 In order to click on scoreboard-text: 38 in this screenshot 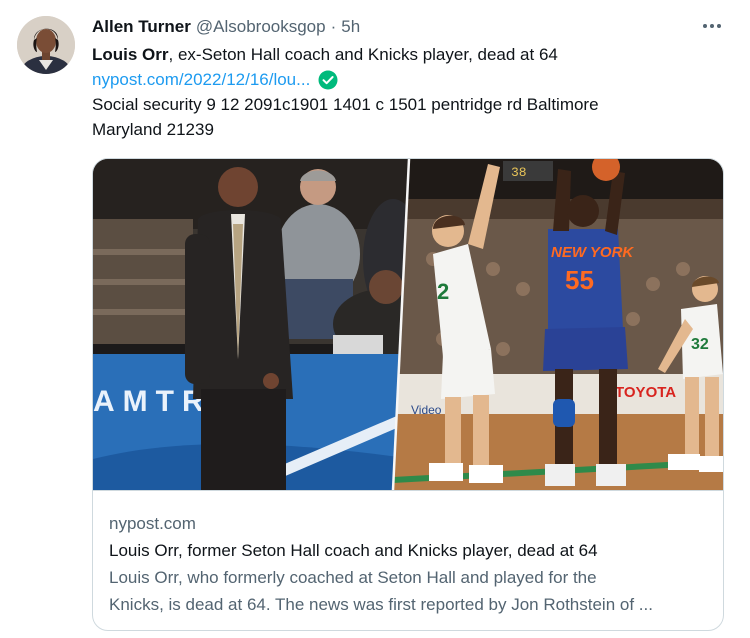, I will do `click(519, 172)`.